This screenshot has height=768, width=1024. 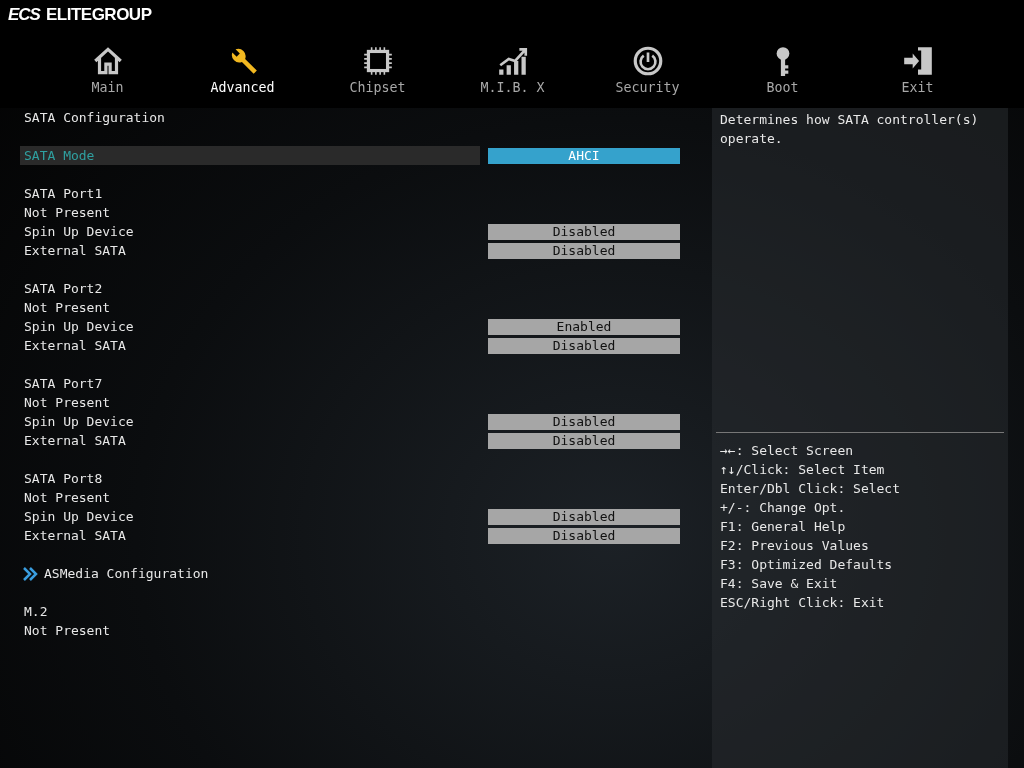 I want to click on key-hint: F1: General Help, so click(x=783, y=527).